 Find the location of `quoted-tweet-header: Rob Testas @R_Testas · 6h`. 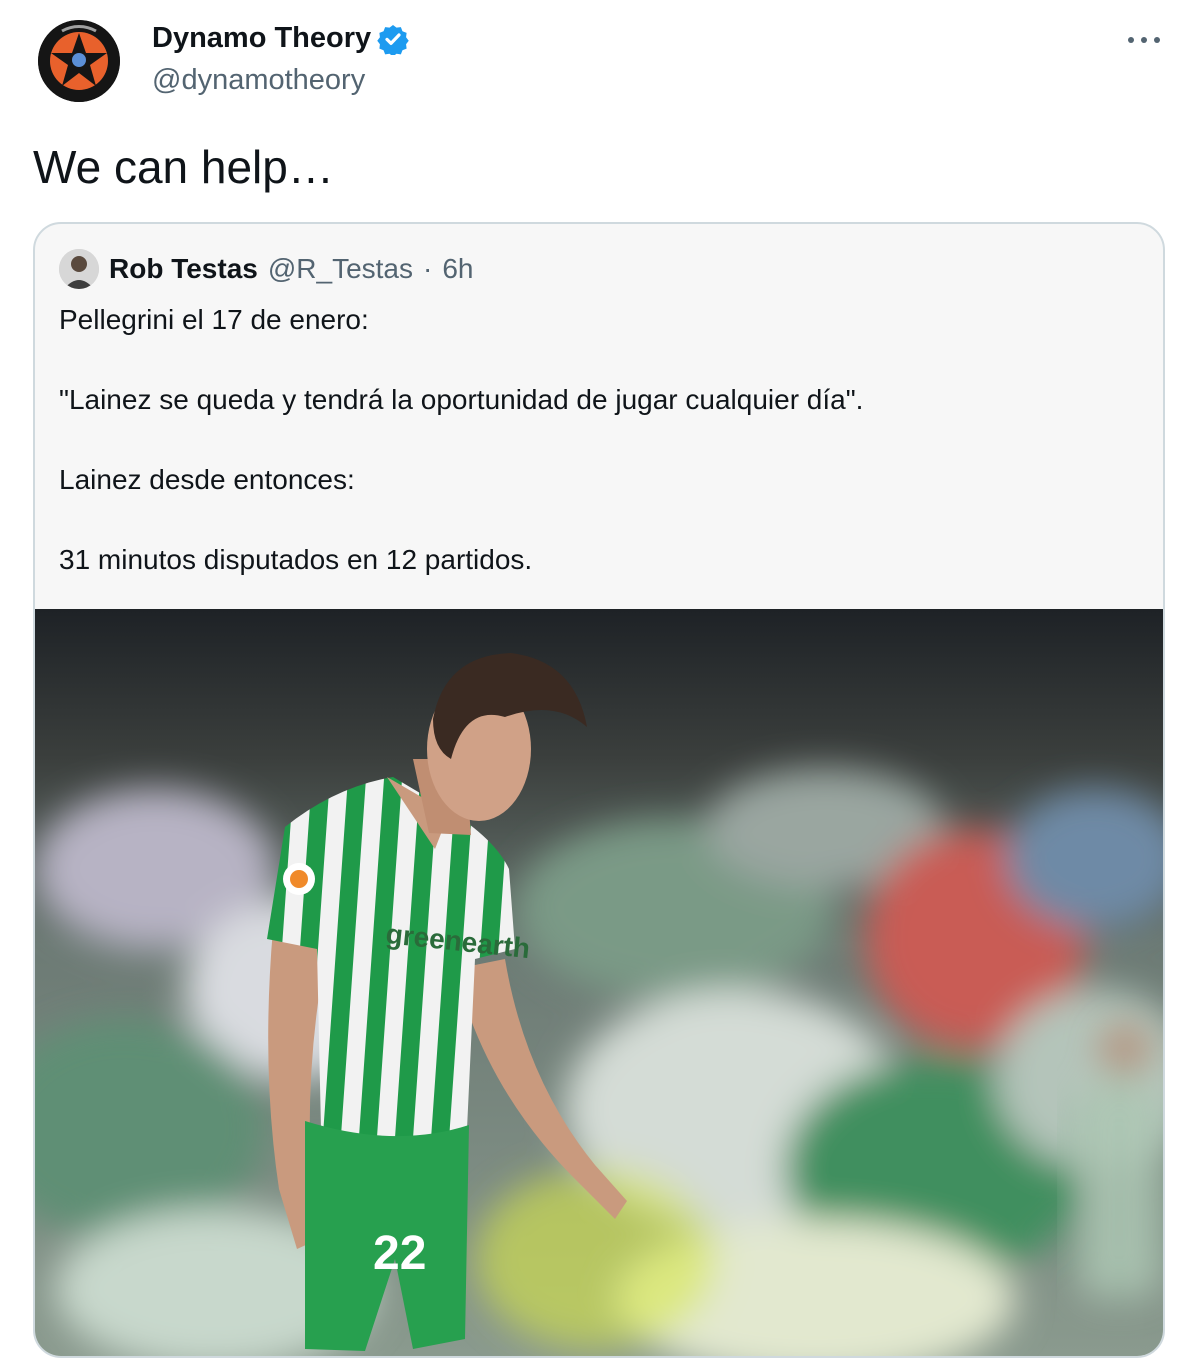

quoted-tweet-header: Rob Testas @R_Testas · 6h is located at coordinates (266, 269).